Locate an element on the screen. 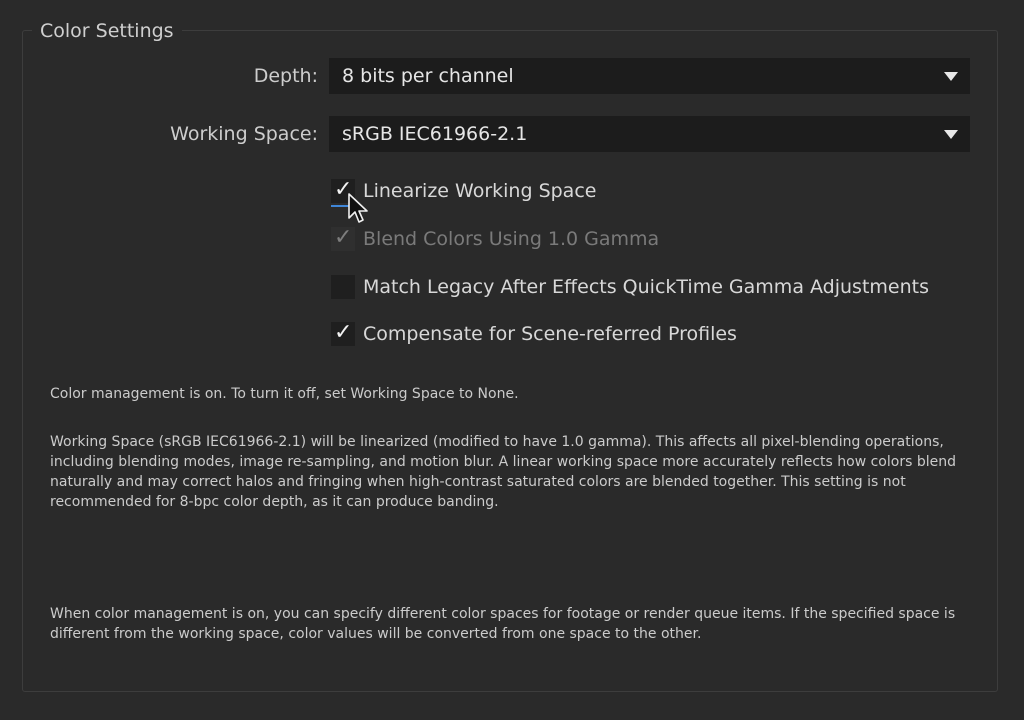  compensate-scene-label: Compensate for Scene-referred Profiles is located at coordinates (550, 334).